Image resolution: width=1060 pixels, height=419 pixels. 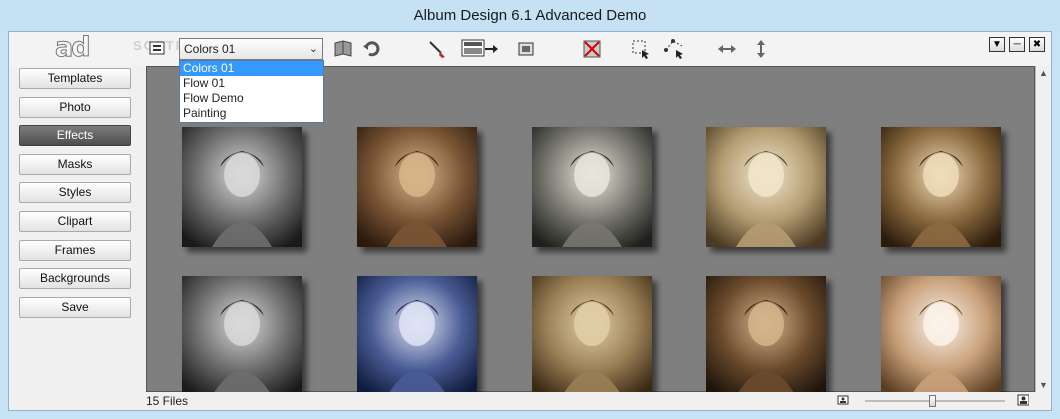 What do you see at coordinates (75, 107) in the screenshot?
I see `sidebar-item-photo: Photo` at bounding box center [75, 107].